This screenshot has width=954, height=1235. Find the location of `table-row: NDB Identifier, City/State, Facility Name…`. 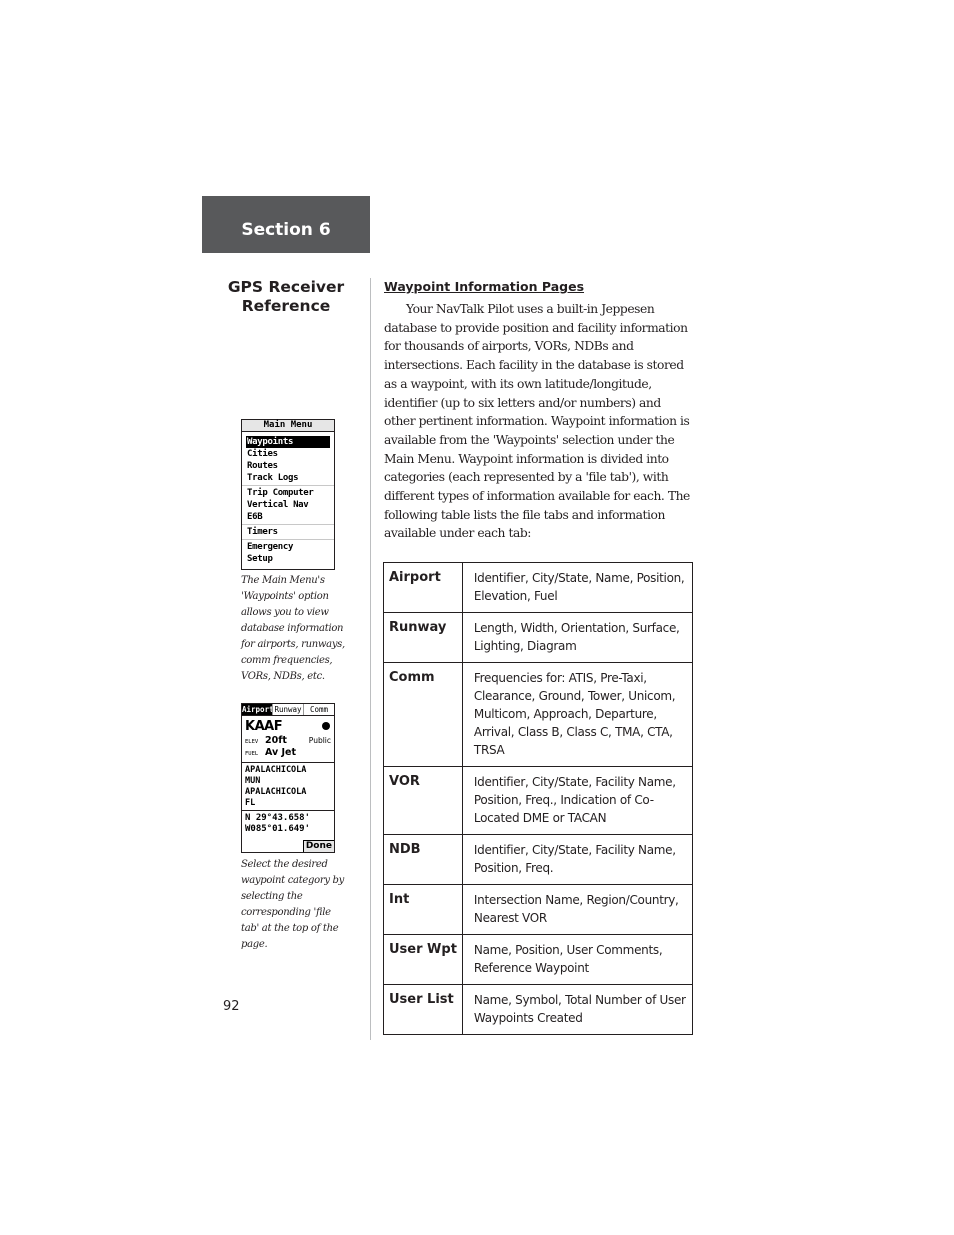

table-row: NDB Identifier, City/State, Facility Name… is located at coordinates (538, 859).